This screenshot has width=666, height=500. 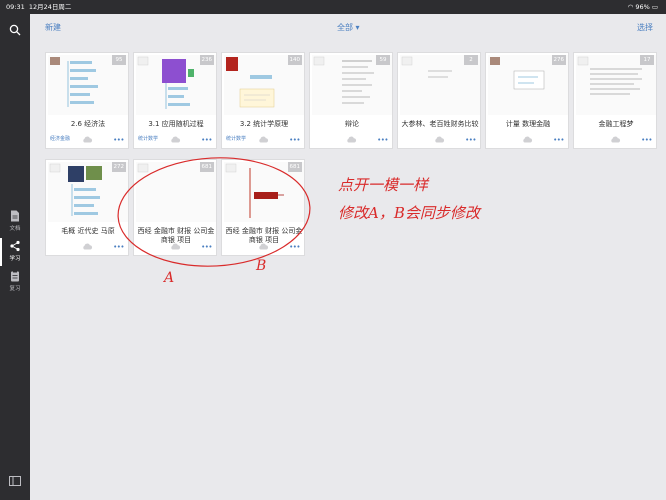 I want to click on sidebar-item-label: 复习, so click(x=15, y=289).